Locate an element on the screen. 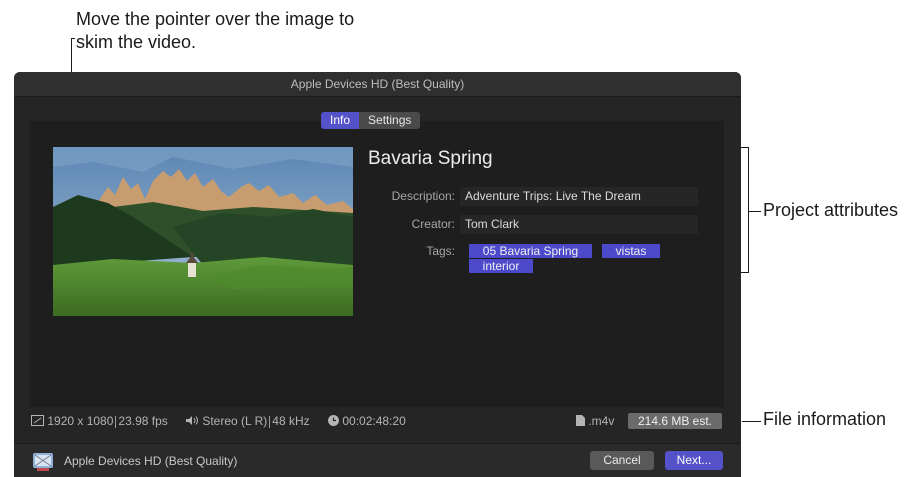 This screenshot has width=905, height=477. tab-group: Info Settings is located at coordinates (371, 120).